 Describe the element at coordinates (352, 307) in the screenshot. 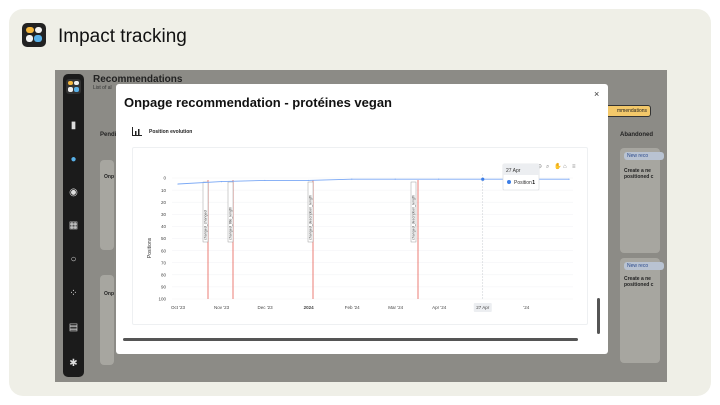

I see `x-tick-label: Feb '24` at that location.